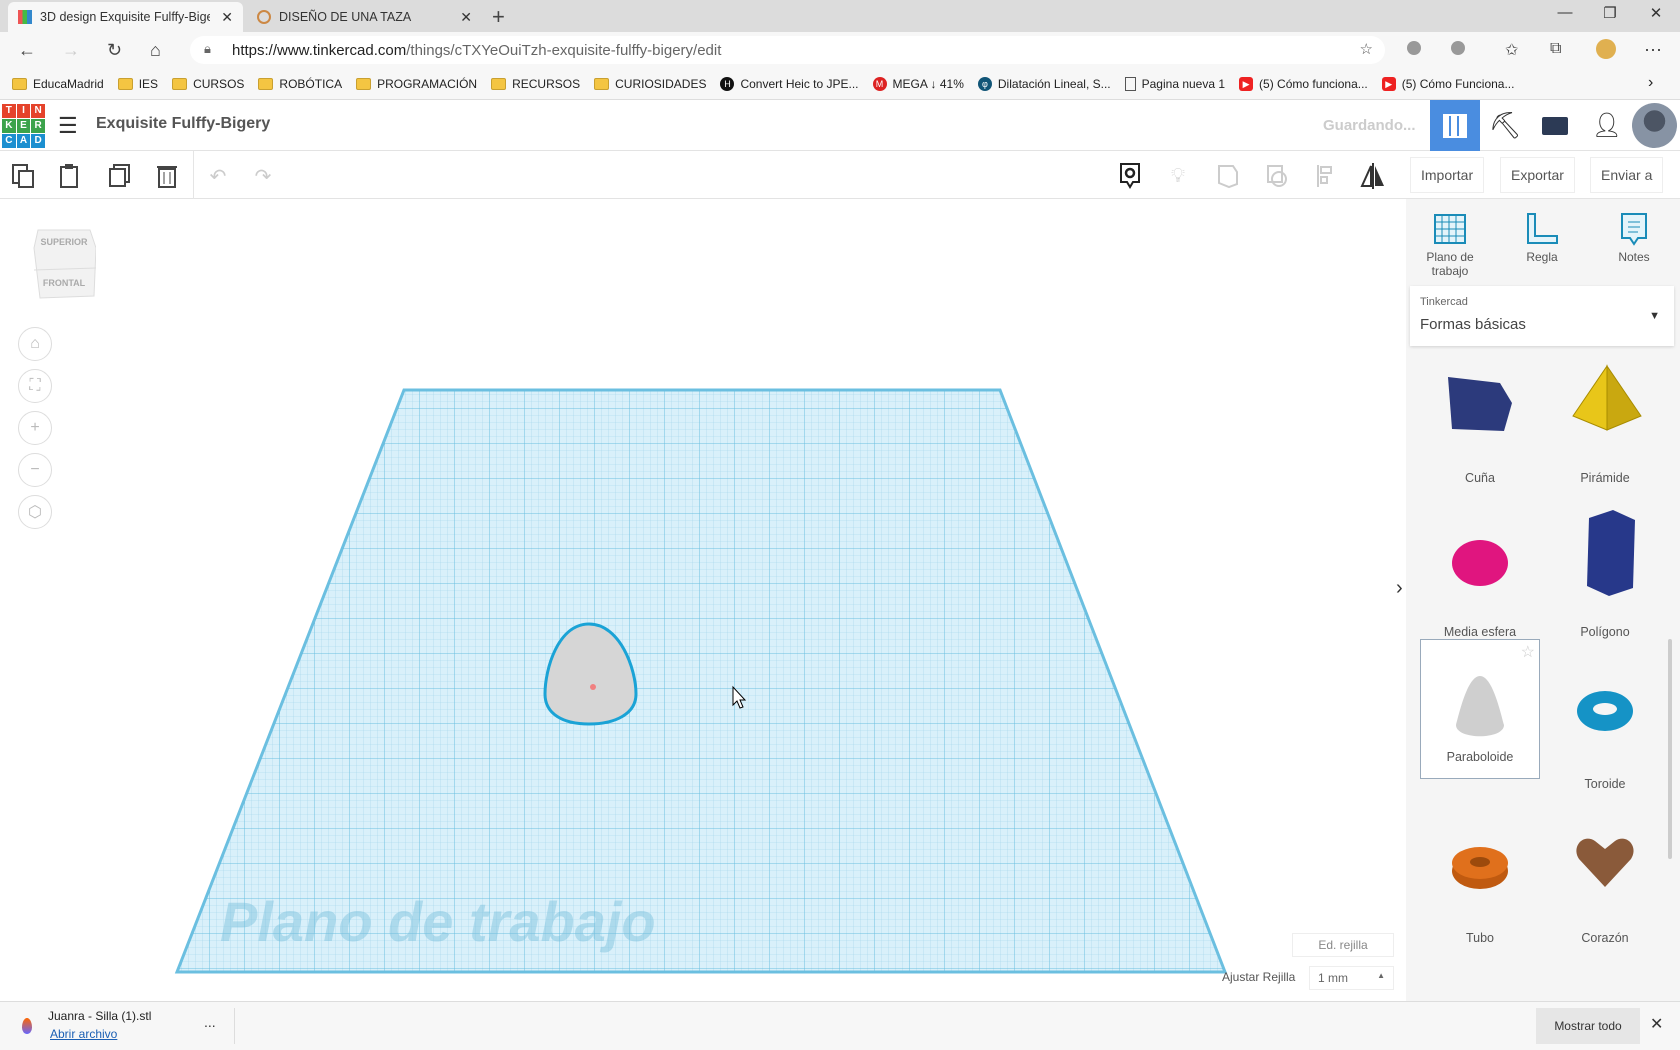 The width and height of the screenshot is (1680, 1050). What do you see at coordinates (1650, 83) in the screenshot?
I see `bookmarks-overflow-icon: ›` at bounding box center [1650, 83].